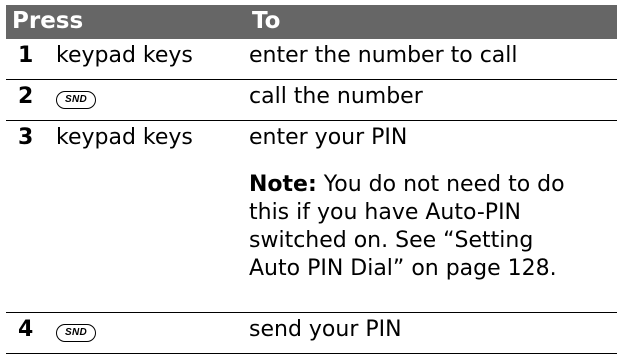 The image size is (626, 354). I want to click on action-cell: enter your PIN, so click(328, 137).